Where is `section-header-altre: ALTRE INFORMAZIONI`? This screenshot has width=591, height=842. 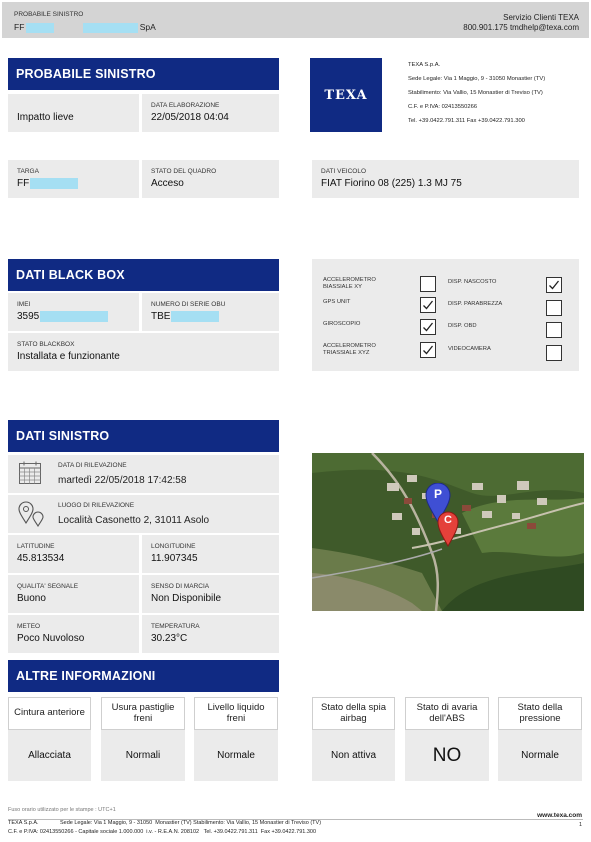
section-header-altre: ALTRE INFORMAZIONI is located at coordinates (143, 676).